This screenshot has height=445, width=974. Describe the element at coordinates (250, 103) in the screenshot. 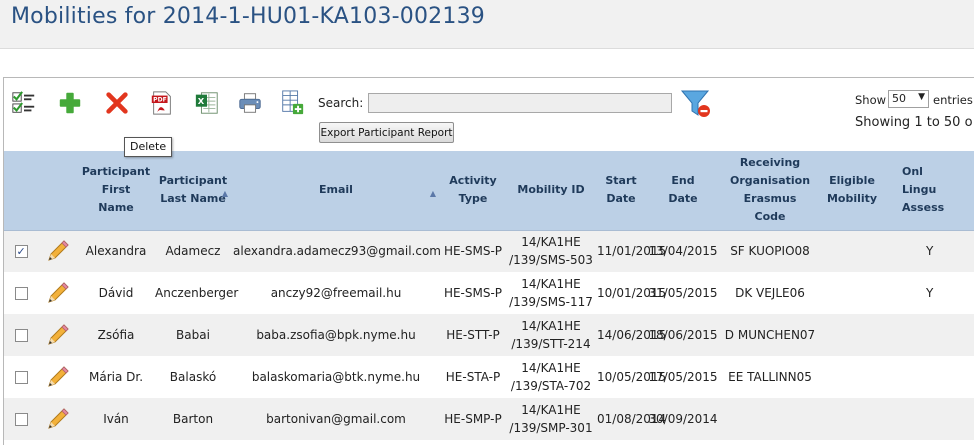

I see `print-icon` at that location.